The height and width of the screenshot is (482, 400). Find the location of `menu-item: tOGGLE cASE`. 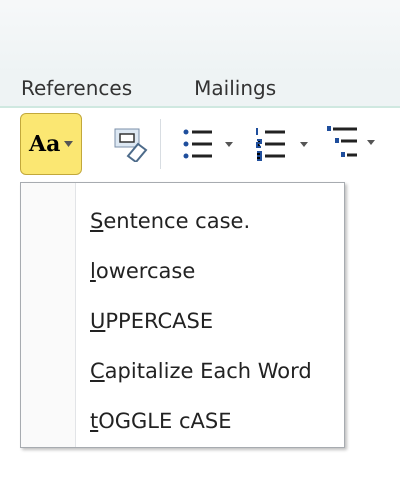

menu-item: tOGGLE cASE is located at coordinates (201, 422).